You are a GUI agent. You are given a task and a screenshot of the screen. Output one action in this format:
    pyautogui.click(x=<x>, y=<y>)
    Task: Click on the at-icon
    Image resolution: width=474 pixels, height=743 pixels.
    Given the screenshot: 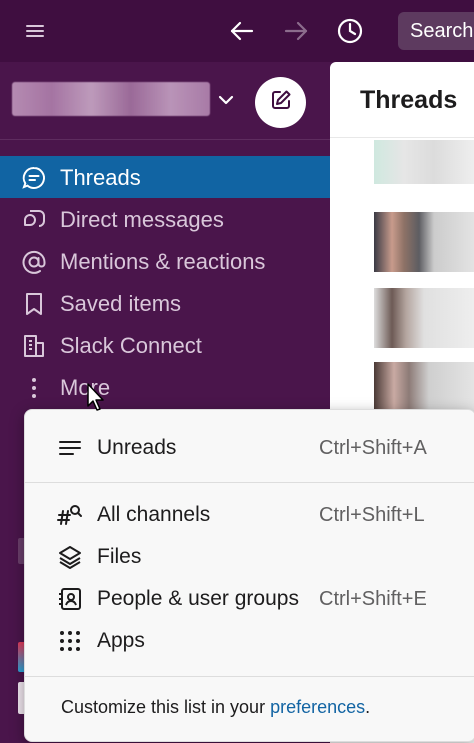 What is the action you would take?
    pyautogui.click(x=34, y=262)
    